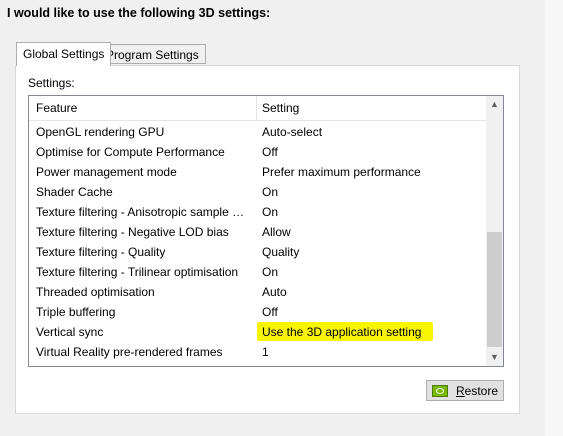 The width and height of the screenshot is (563, 436). What do you see at coordinates (70, 332) in the screenshot?
I see `row-feature: Vertical sync` at bounding box center [70, 332].